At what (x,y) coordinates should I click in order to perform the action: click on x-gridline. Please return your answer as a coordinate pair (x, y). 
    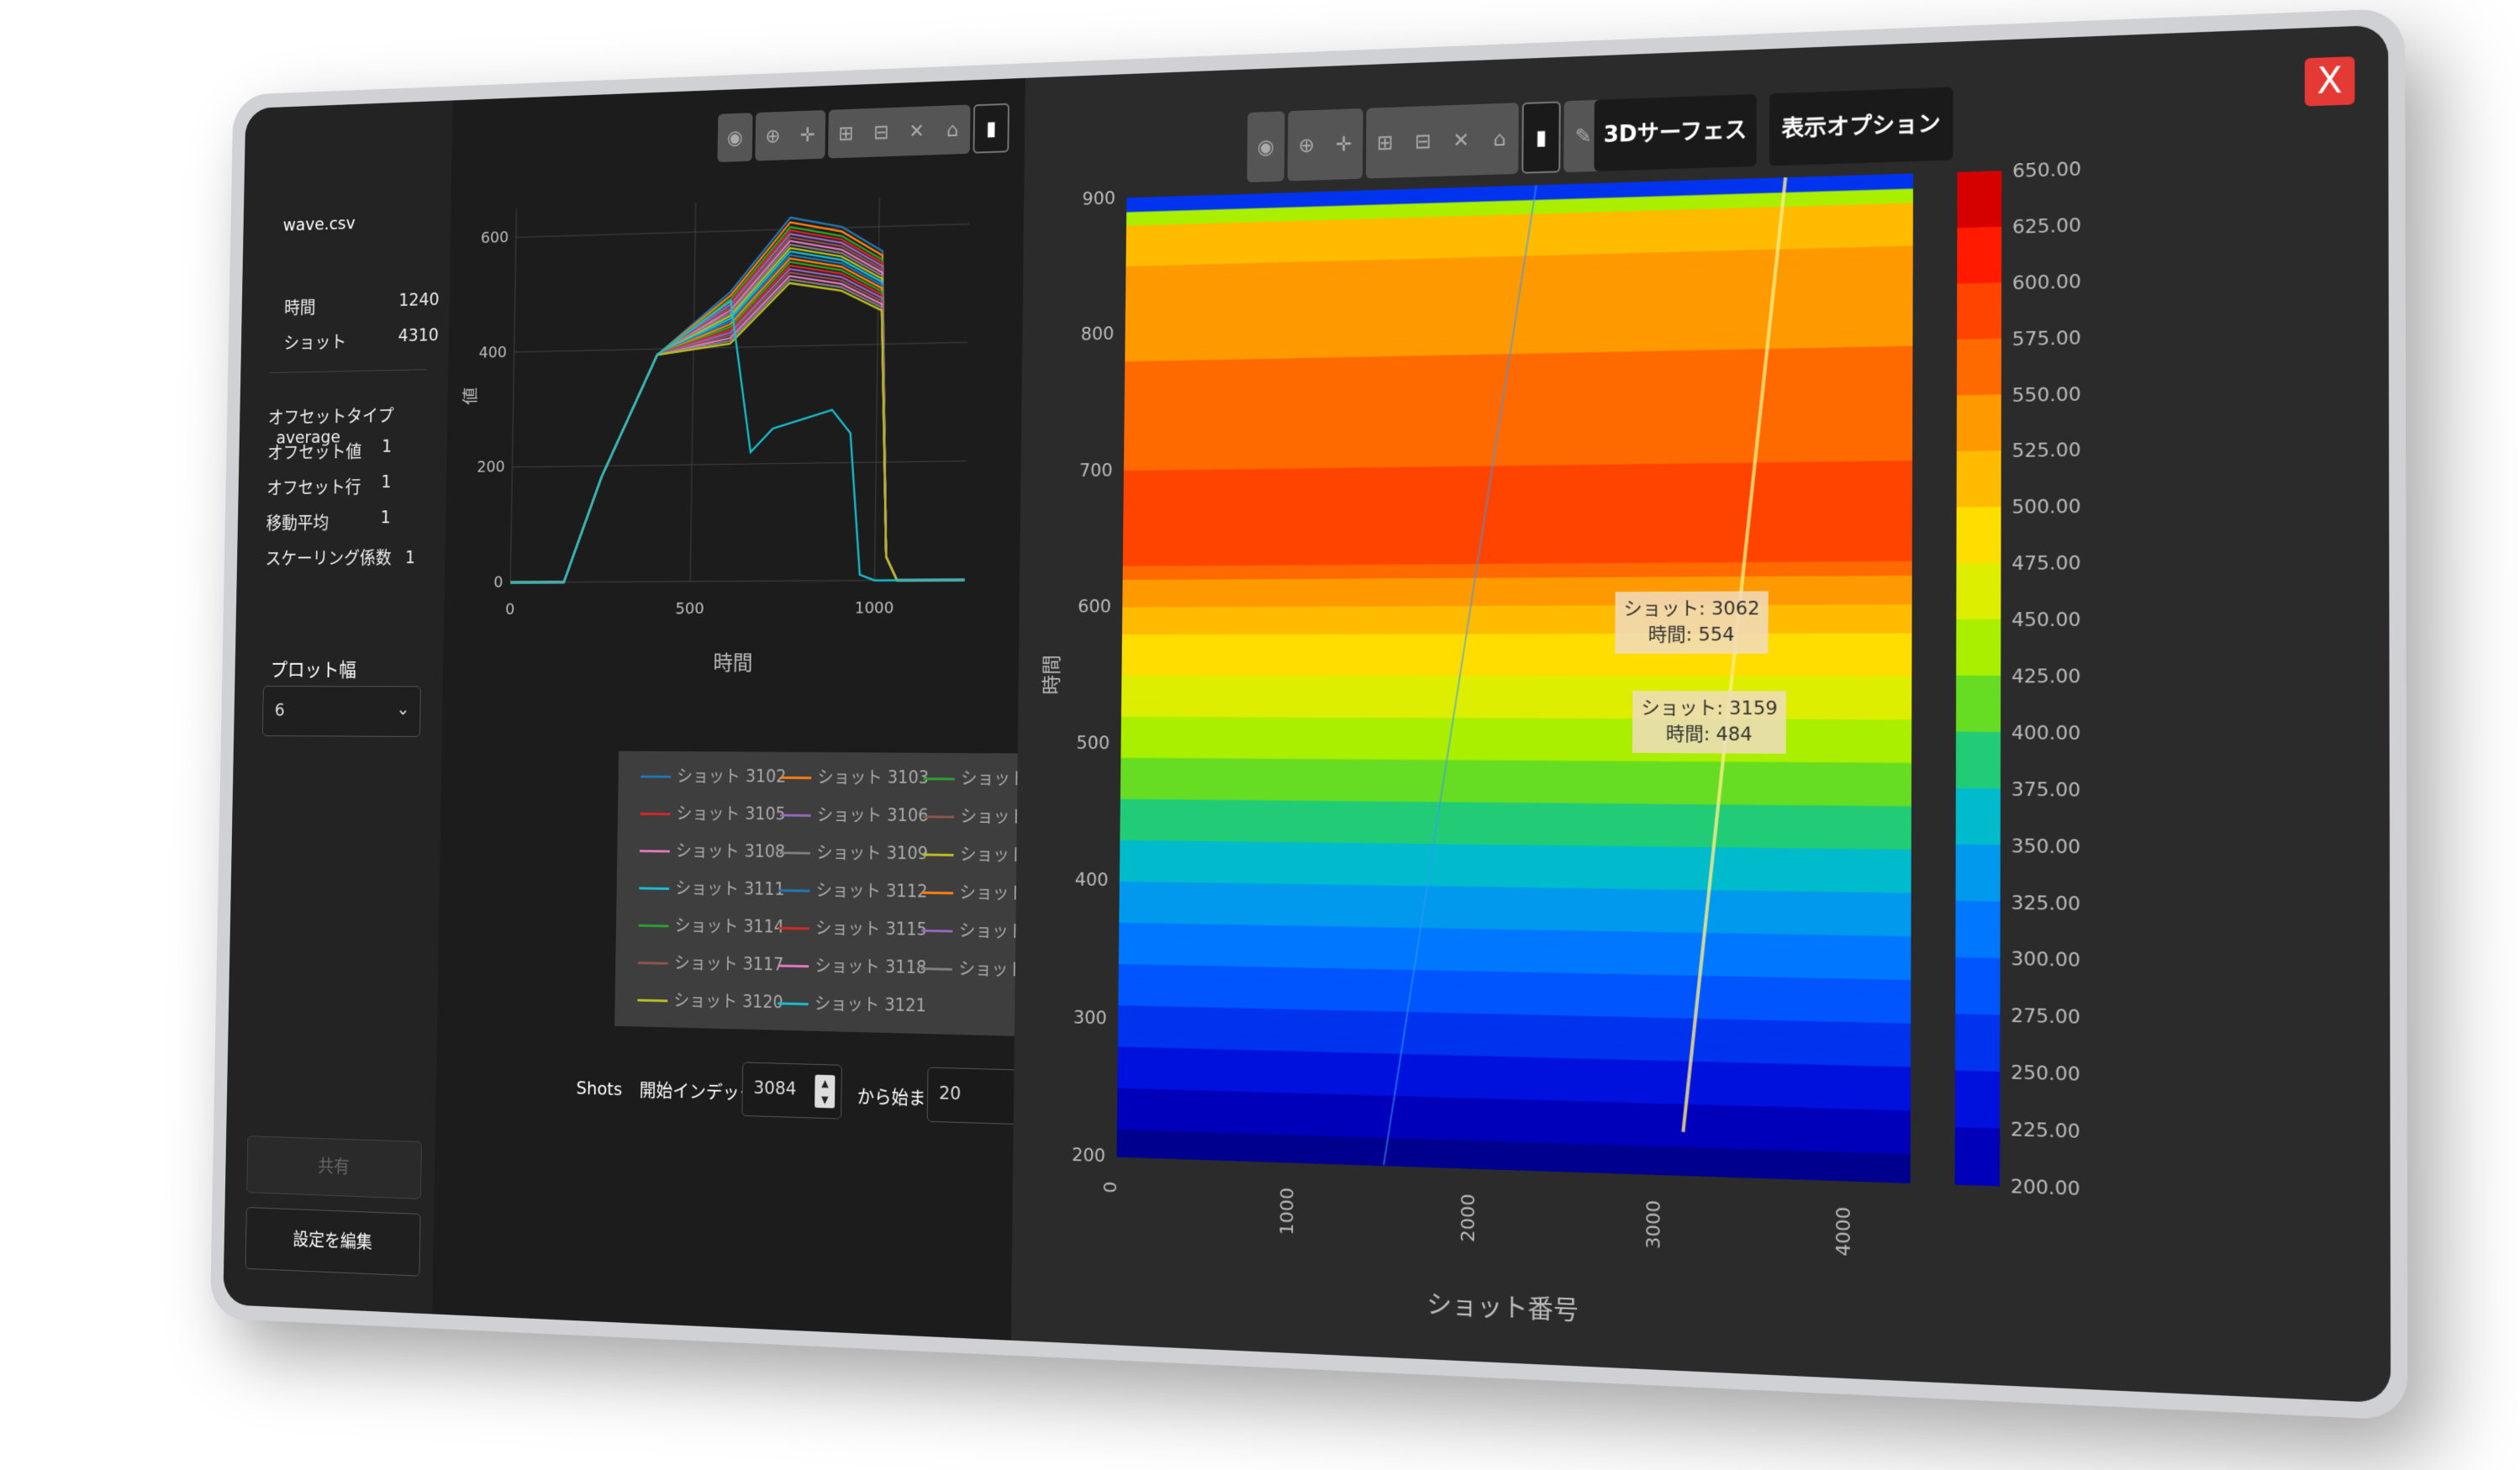
    Looking at the image, I should click on (693, 392).